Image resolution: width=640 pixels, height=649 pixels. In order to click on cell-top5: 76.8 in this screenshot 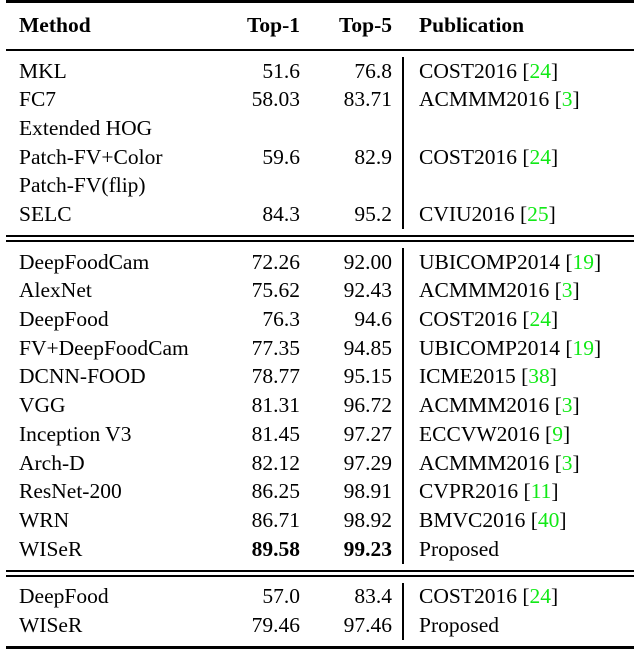, I will do `click(373, 70)`.